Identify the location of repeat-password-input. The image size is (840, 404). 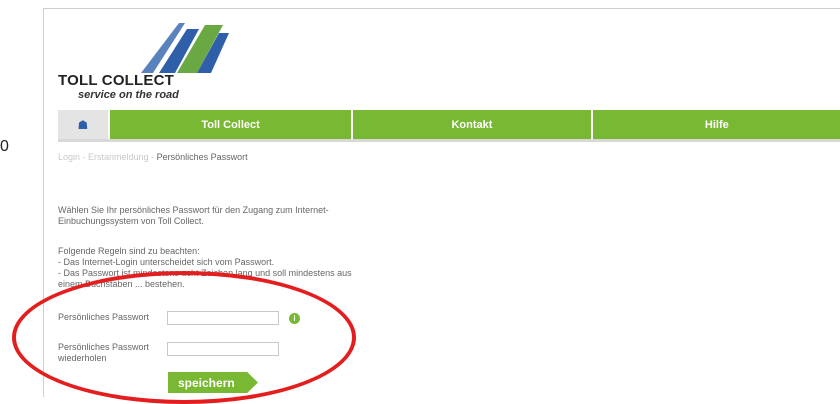
(223, 349).